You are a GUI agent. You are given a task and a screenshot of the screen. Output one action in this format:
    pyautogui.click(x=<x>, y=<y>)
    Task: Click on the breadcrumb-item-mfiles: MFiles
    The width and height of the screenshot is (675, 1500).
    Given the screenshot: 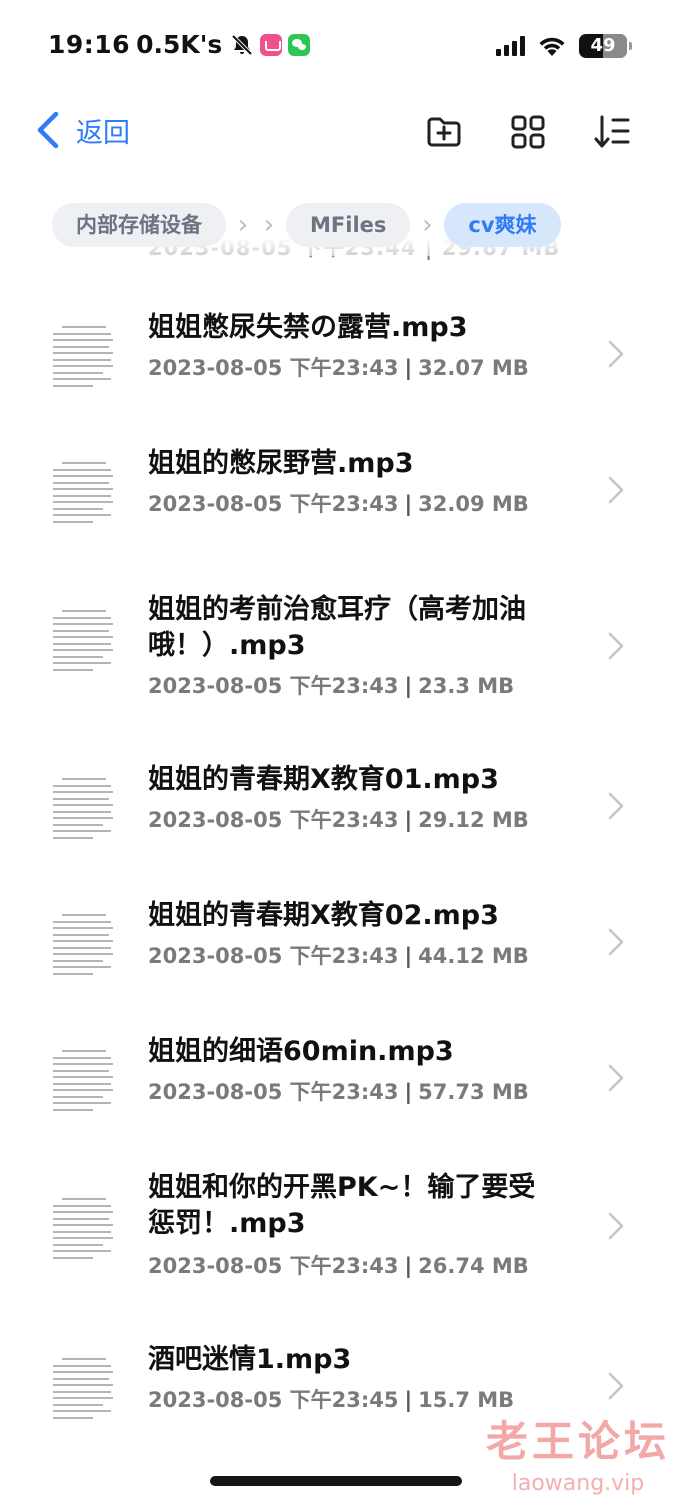 What is the action you would take?
    pyautogui.click(x=348, y=225)
    